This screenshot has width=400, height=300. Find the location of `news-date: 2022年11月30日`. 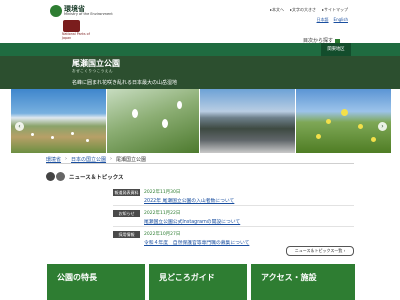

news-date: 2022年11月30日 is located at coordinates (162, 192).